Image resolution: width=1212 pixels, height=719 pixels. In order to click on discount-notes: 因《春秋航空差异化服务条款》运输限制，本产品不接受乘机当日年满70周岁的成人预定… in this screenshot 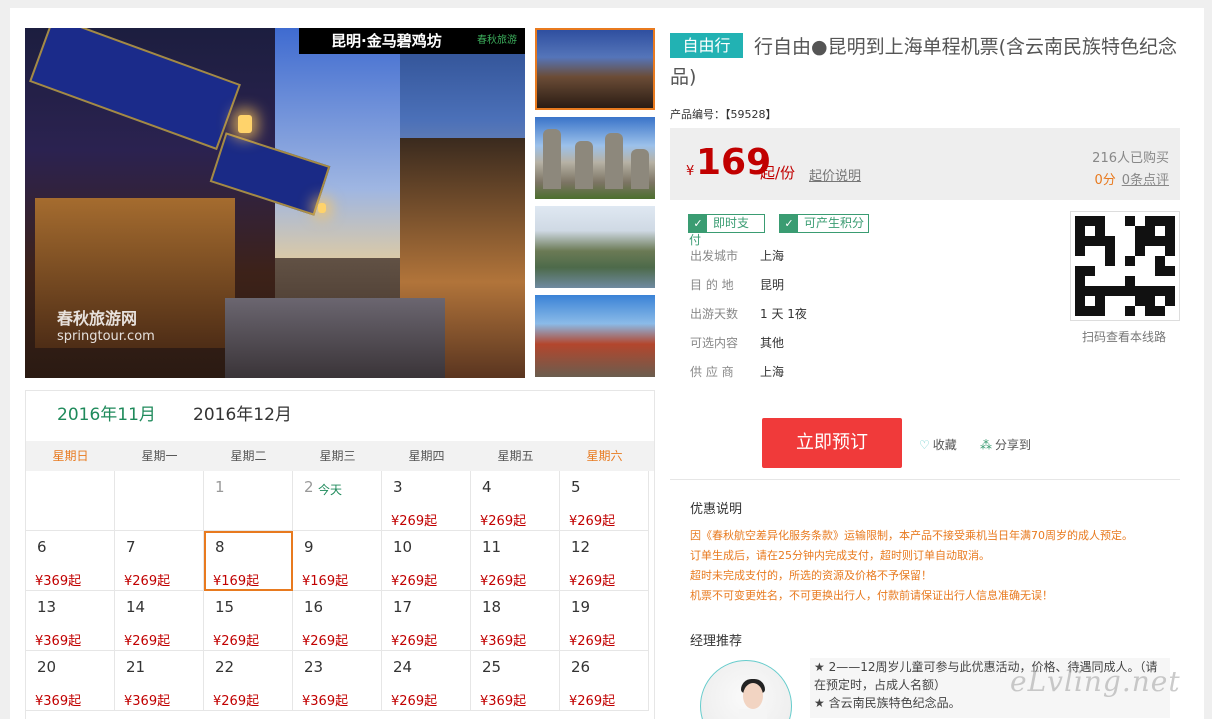, I will do `click(940, 566)`.